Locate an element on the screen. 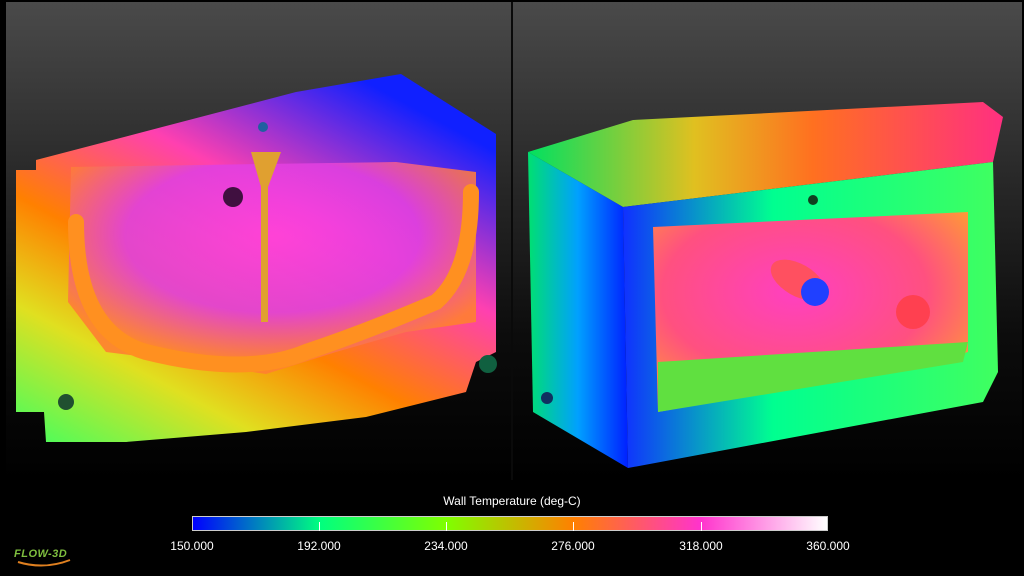 Image resolution: width=1024 pixels, height=576 pixels. colorbar-label: 276.000 is located at coordinates (573, 546).